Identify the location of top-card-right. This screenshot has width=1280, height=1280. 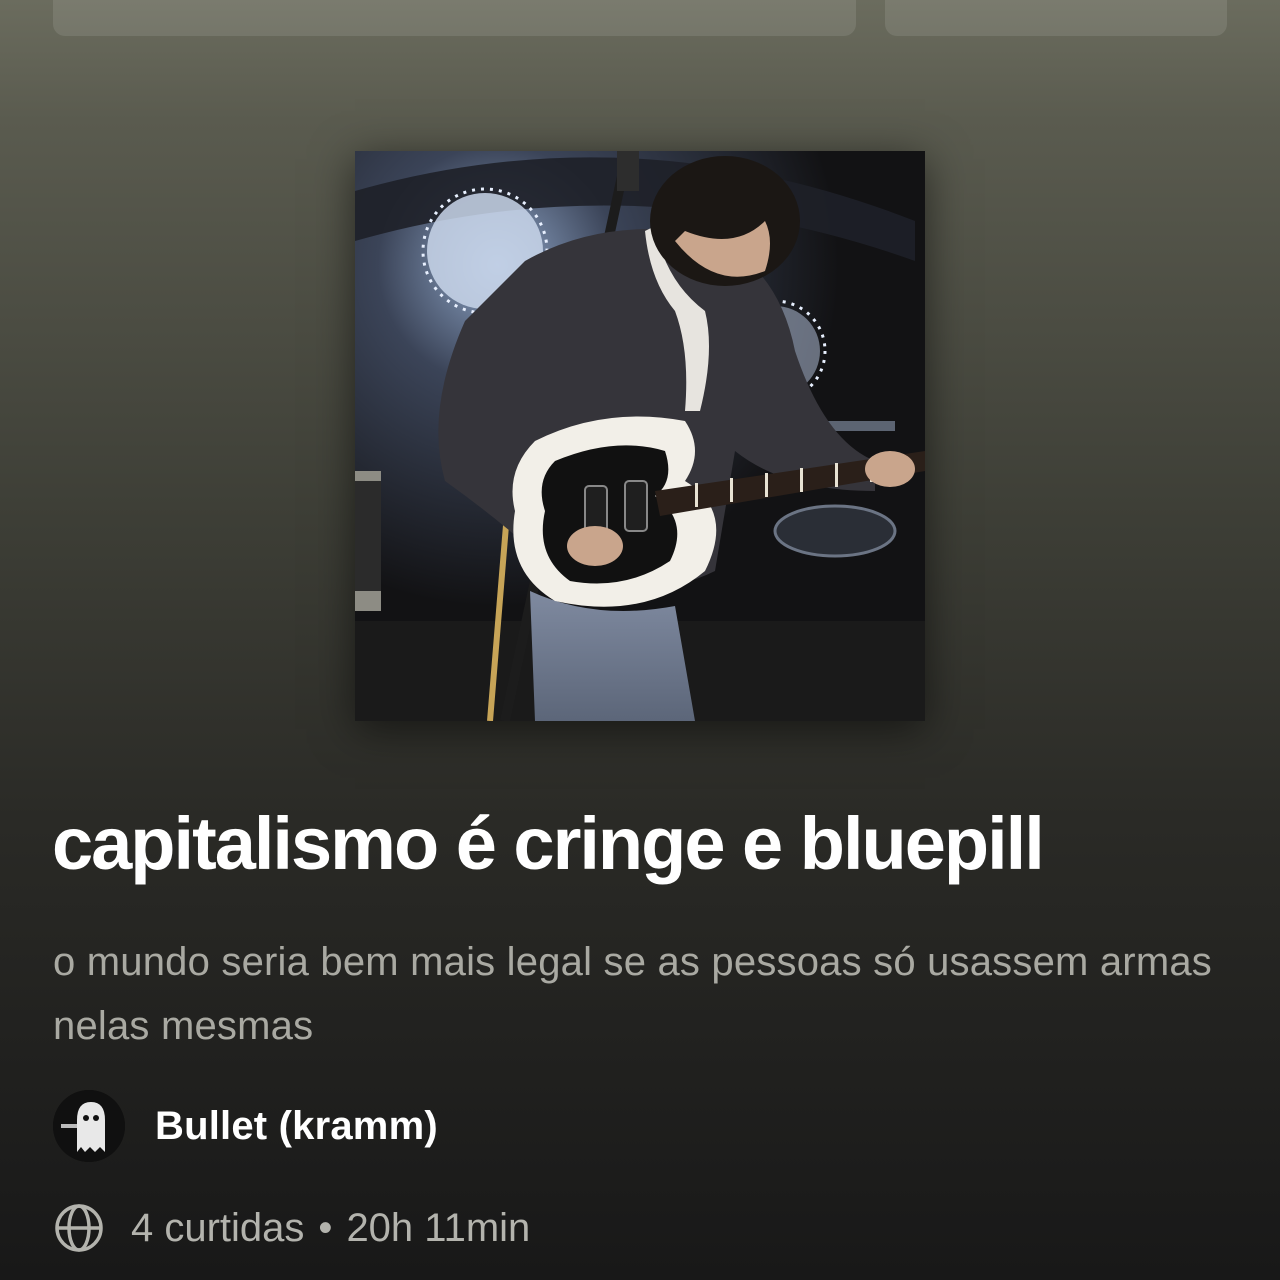
(1056, 18).